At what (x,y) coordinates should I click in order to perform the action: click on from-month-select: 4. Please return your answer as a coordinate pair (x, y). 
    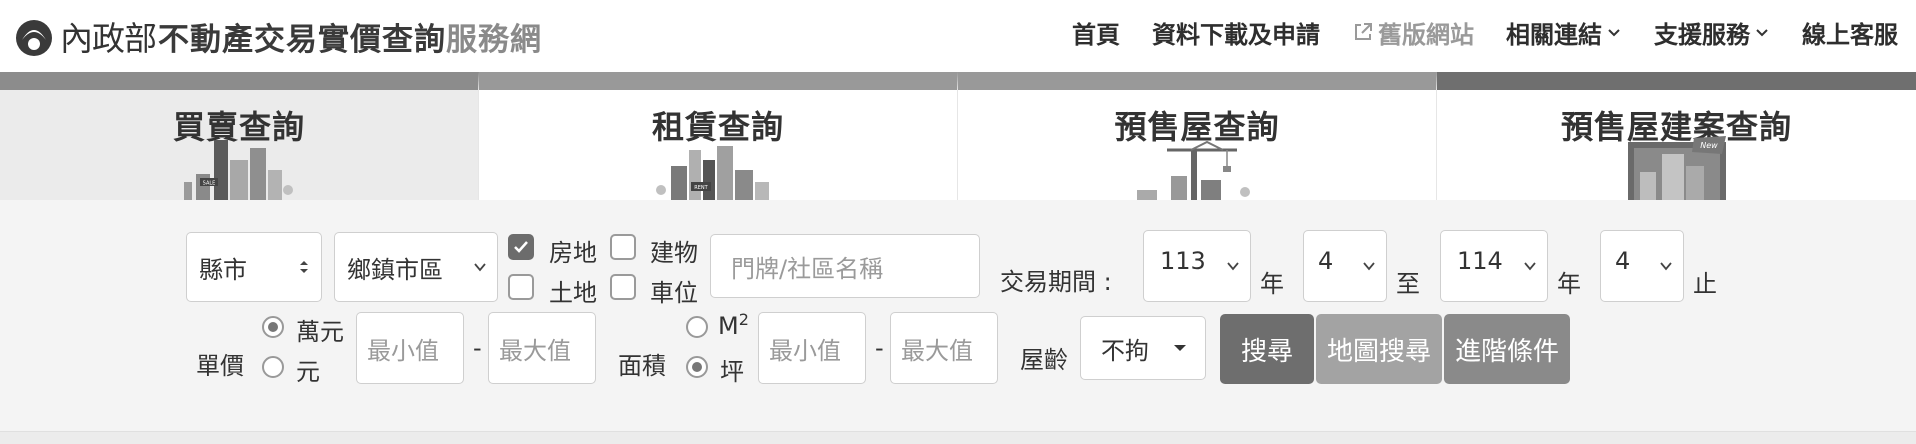
    Looking at the image, I should click on (1345, 266).